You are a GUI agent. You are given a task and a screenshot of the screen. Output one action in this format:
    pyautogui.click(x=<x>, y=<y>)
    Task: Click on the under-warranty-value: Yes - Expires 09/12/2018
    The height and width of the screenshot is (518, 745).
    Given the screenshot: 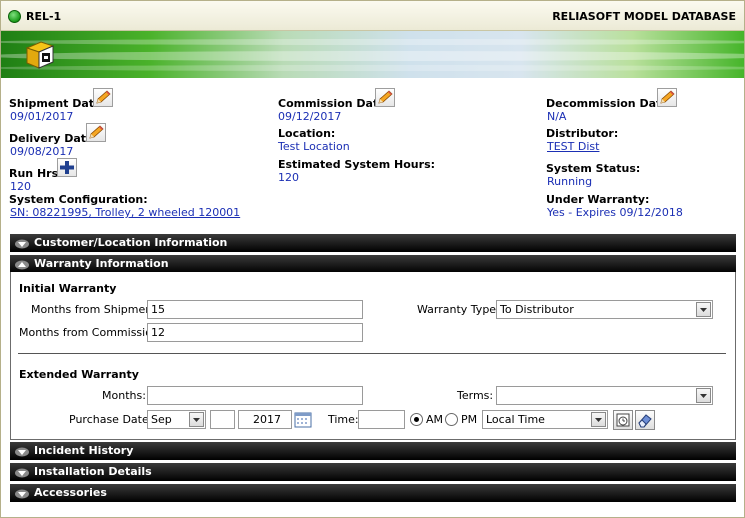 What is the action you would take?
    pyautogui.click(x=615, y=212)
    